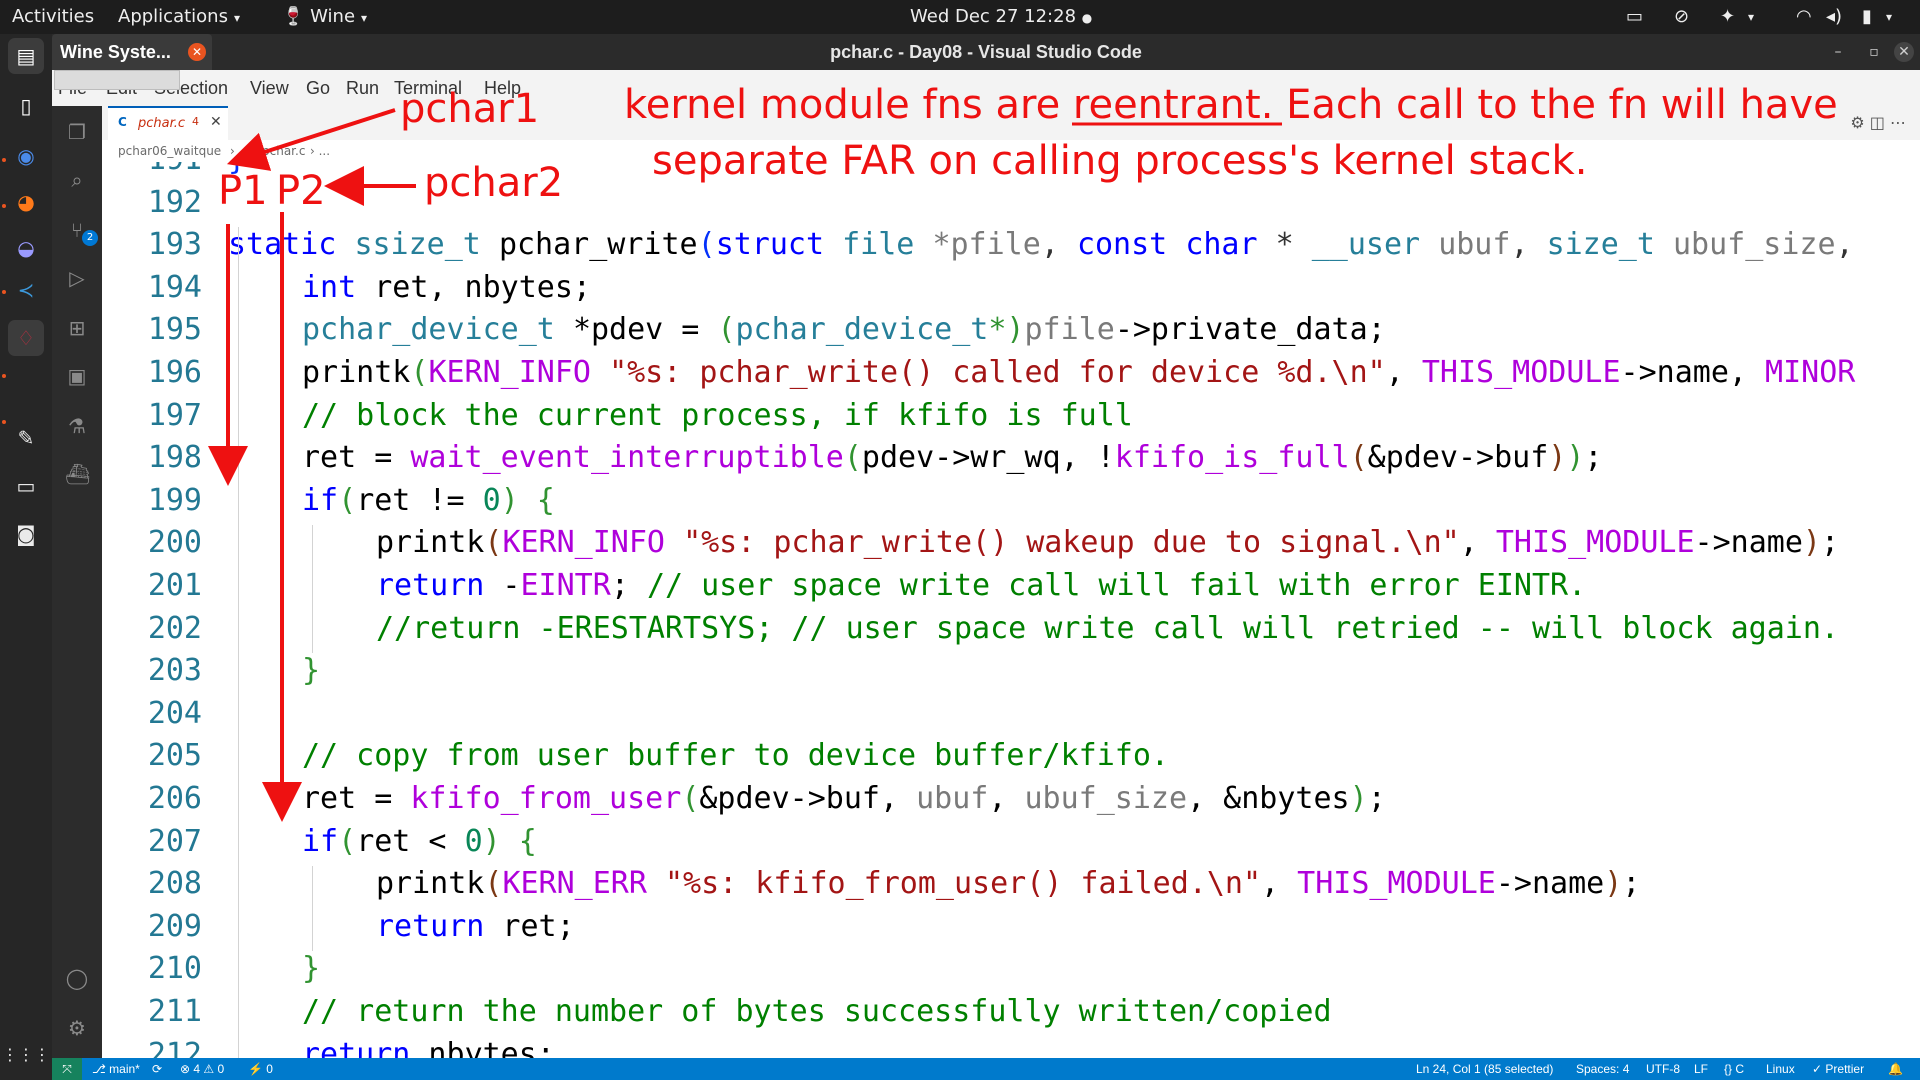 The height and width of the screenshot is (1080, 1920). Describe the element at coordinates (260, 1069) in the screenshot. I see `ports-indicator: ⚡ 0` at that location.